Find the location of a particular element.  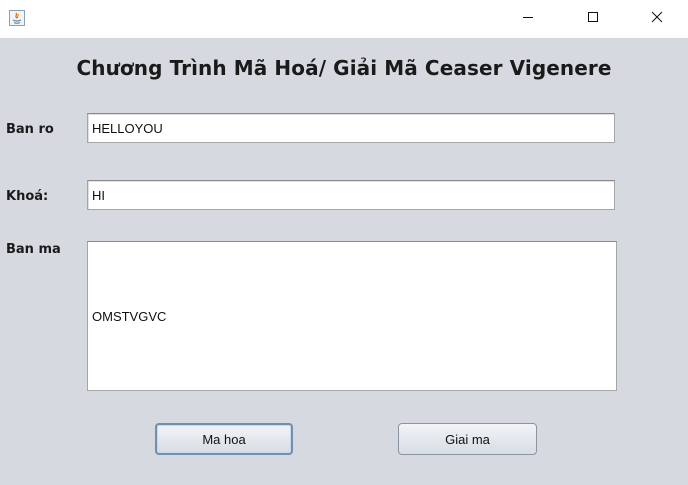

minimize-icon is located at coordinates (528, 19).